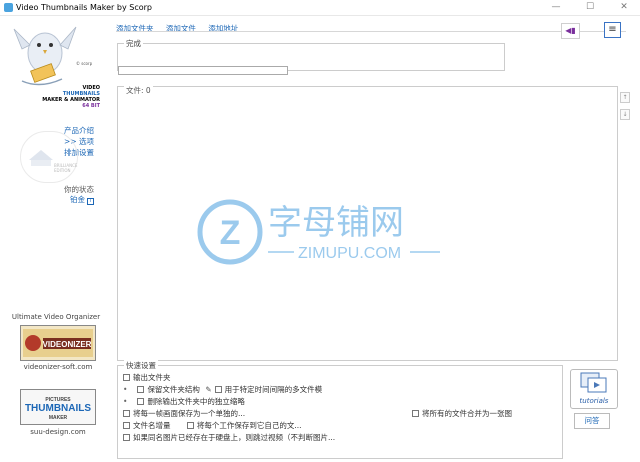  Describe the element at coordinates (126, 437) in the screenshot. I see `skip-if-exists-checkbox` at that location.